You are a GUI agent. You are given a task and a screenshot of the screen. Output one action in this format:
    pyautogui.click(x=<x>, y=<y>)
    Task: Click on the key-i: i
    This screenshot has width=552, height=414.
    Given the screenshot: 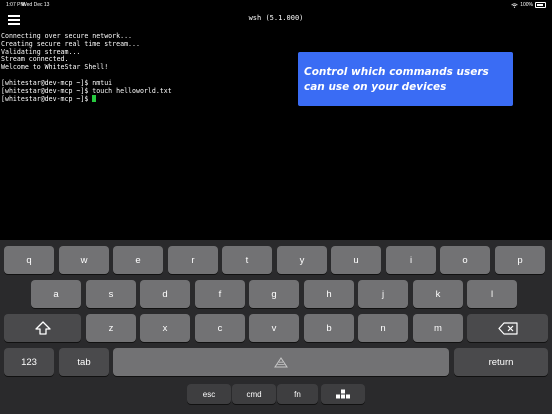 What is the action you would take?
    pyautogui.click(x=411, y=260)
    